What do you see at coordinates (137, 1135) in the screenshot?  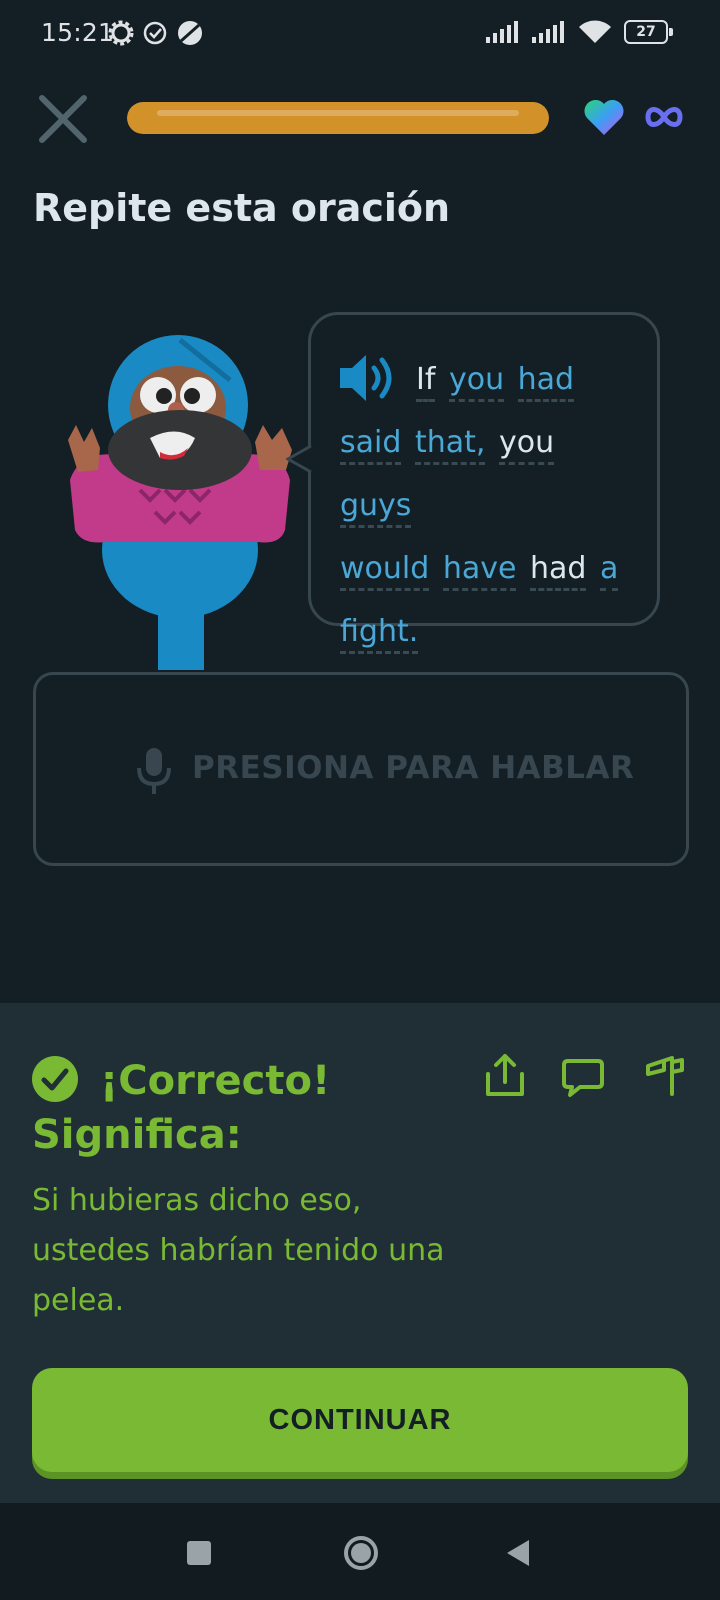 I see `means-label: Significa:` at bounding box center [137, 1135].